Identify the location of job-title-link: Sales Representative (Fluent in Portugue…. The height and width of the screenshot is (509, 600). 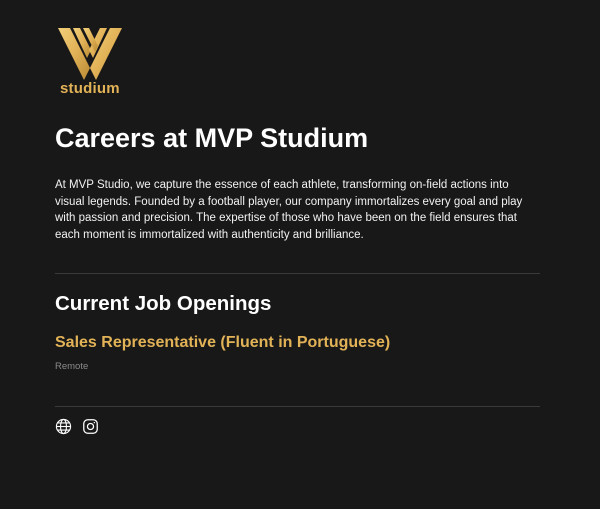
(222, 343).